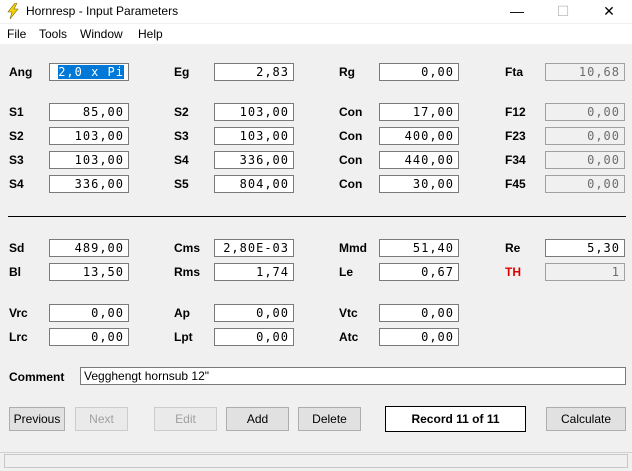 The image size is (632, 471). Describe the element at coordinates (346, 272) in the screenshot. I see `label-le: Le` at that location.